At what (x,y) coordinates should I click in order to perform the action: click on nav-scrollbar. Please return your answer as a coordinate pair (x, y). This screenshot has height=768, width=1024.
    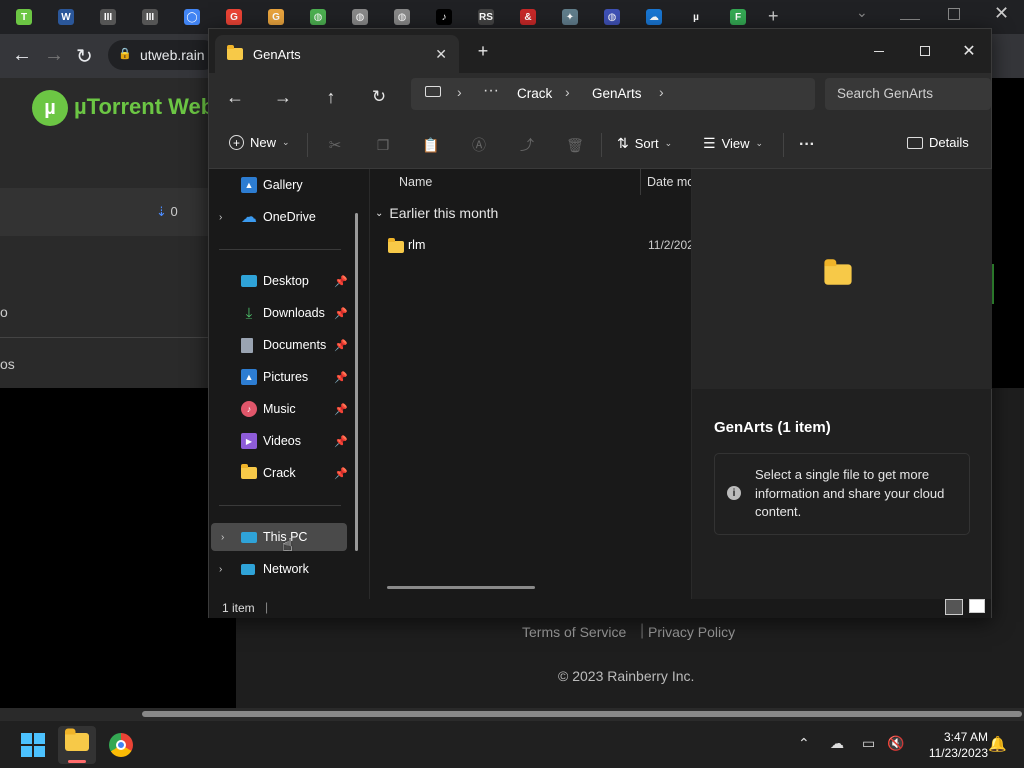
    Looking at the image, I should click on (356, 382).